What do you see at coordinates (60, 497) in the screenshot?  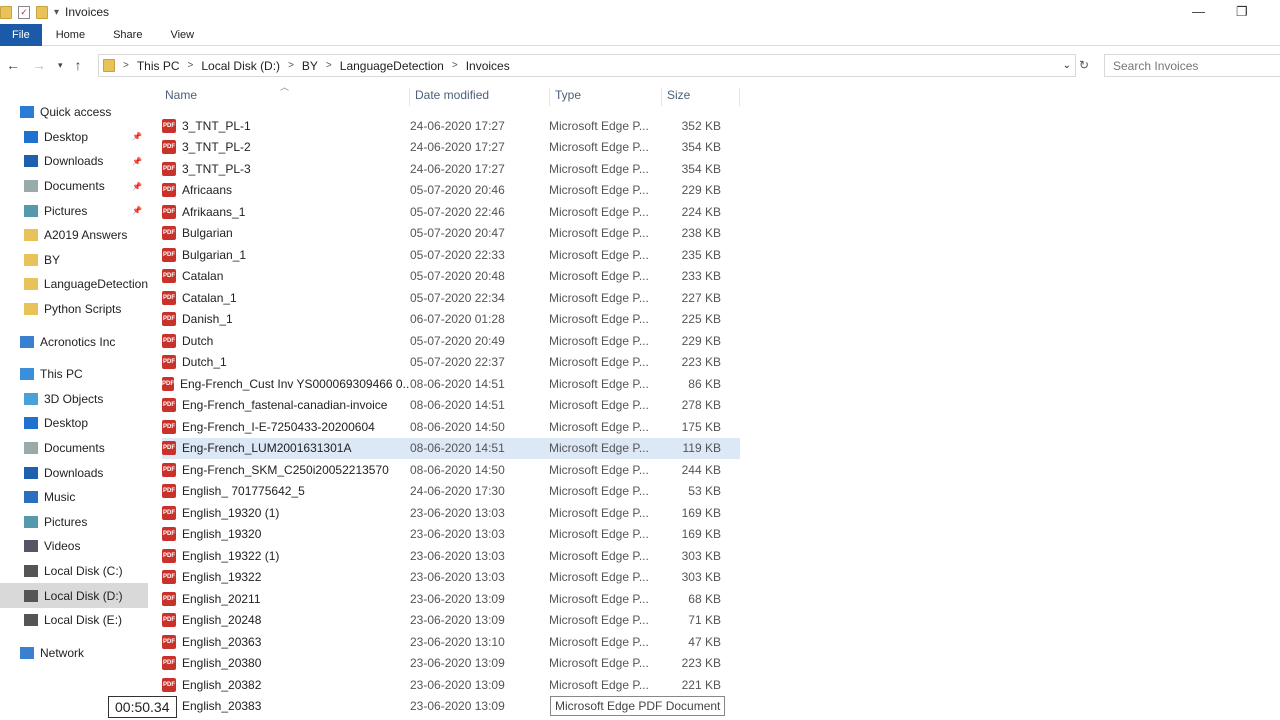 I see `sidebar-item-label: Music` at bounding box center [60, 497].